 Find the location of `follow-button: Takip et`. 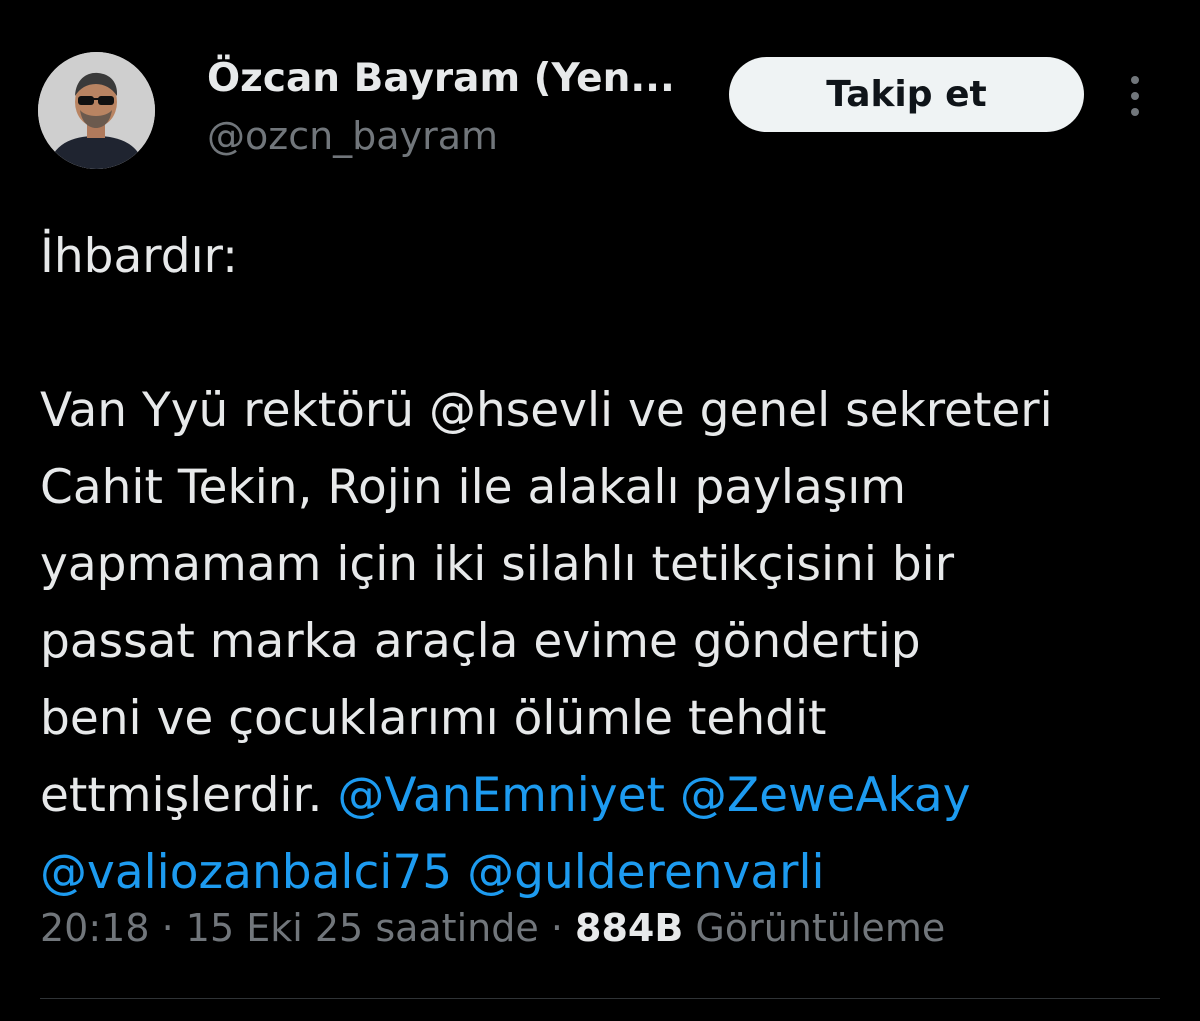

follow-button: Takip et is located at coordinates (906, 94).